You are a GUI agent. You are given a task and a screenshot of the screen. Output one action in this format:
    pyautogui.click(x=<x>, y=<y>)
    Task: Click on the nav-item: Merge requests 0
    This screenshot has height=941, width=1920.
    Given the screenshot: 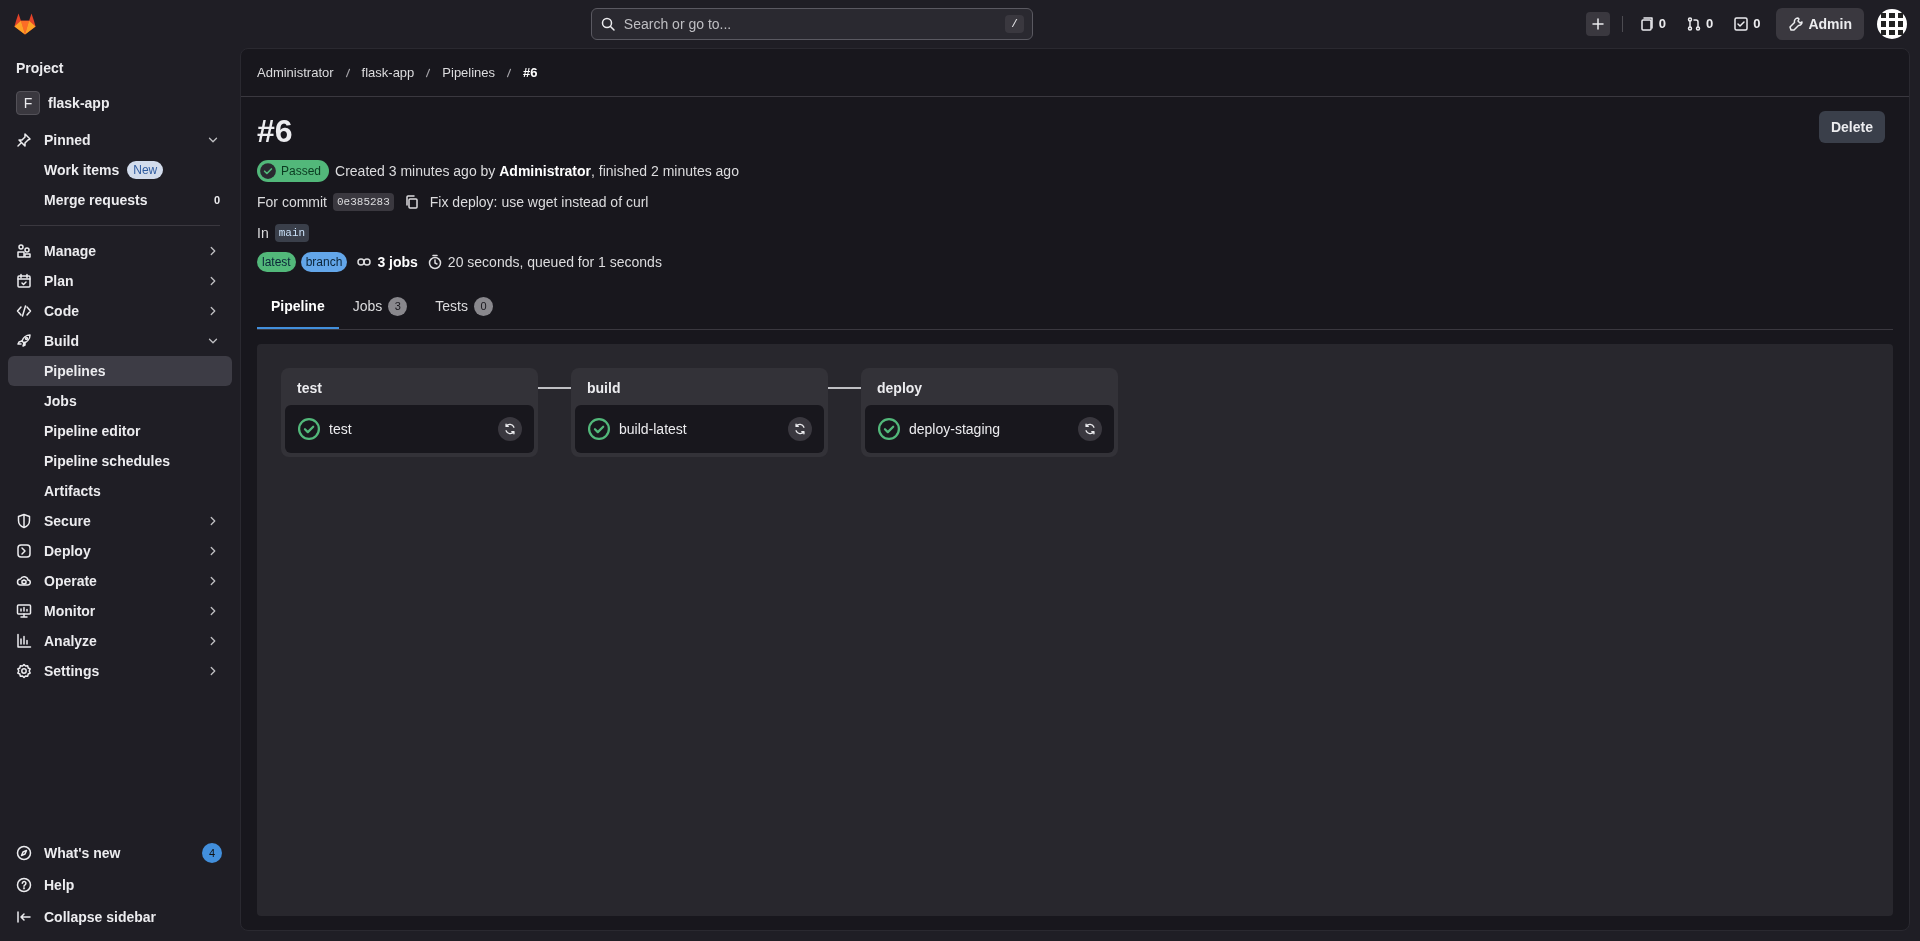 What is the action you would take?
    pyautogui.click(x=120, y=200)
    